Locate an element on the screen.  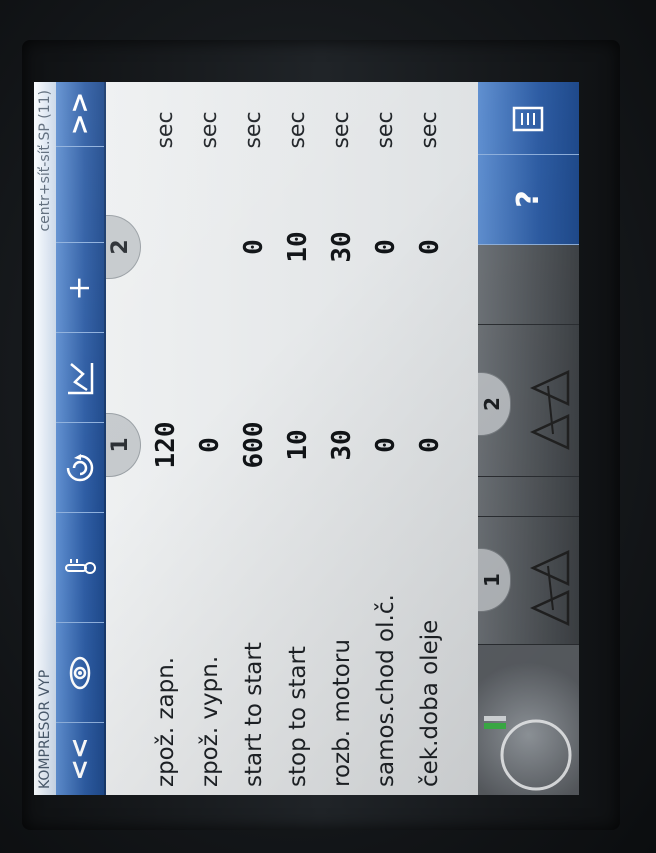
temperature-button is located at coordinates (80, 567).